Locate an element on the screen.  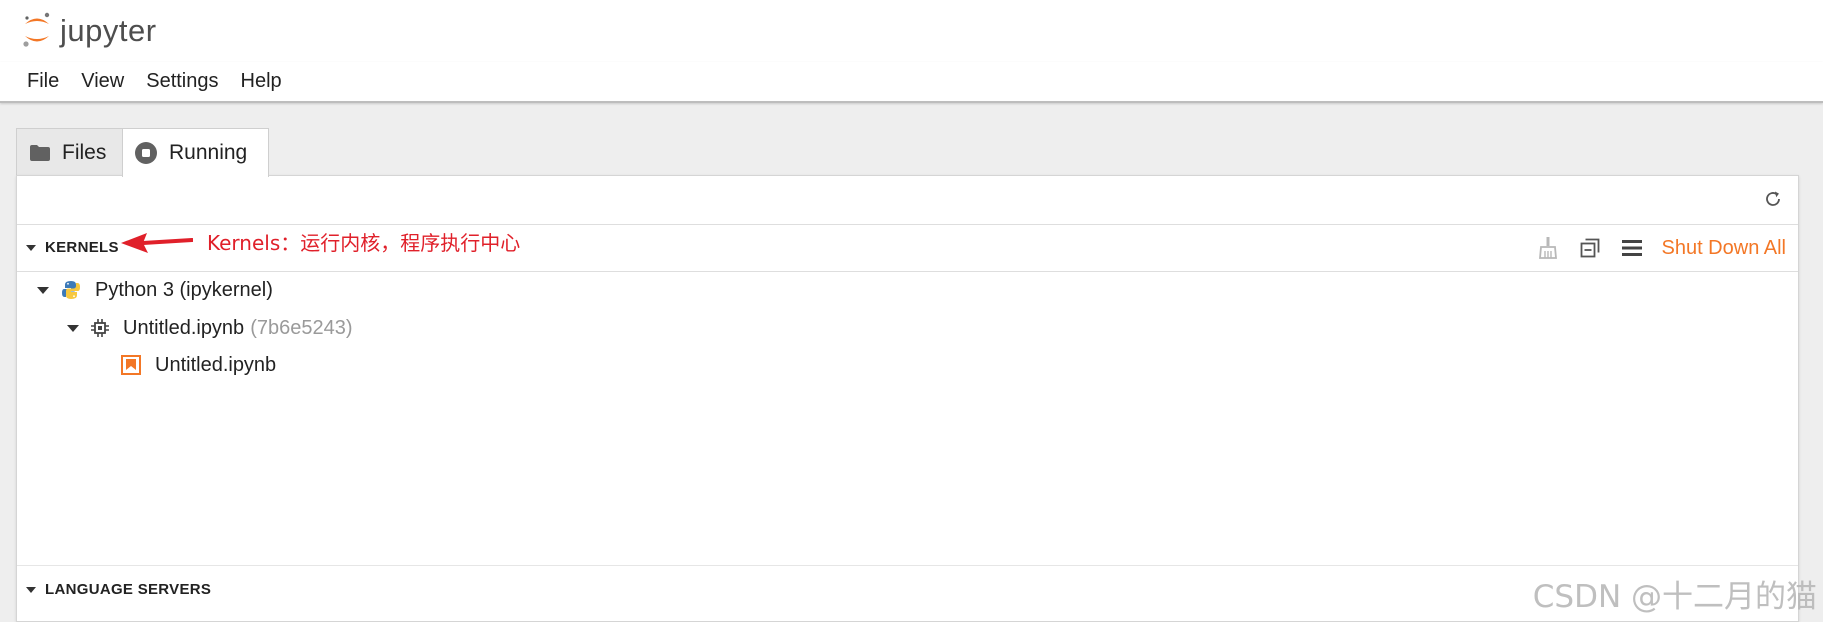
tab-files-label: Files is located at coordinates (84, 152).